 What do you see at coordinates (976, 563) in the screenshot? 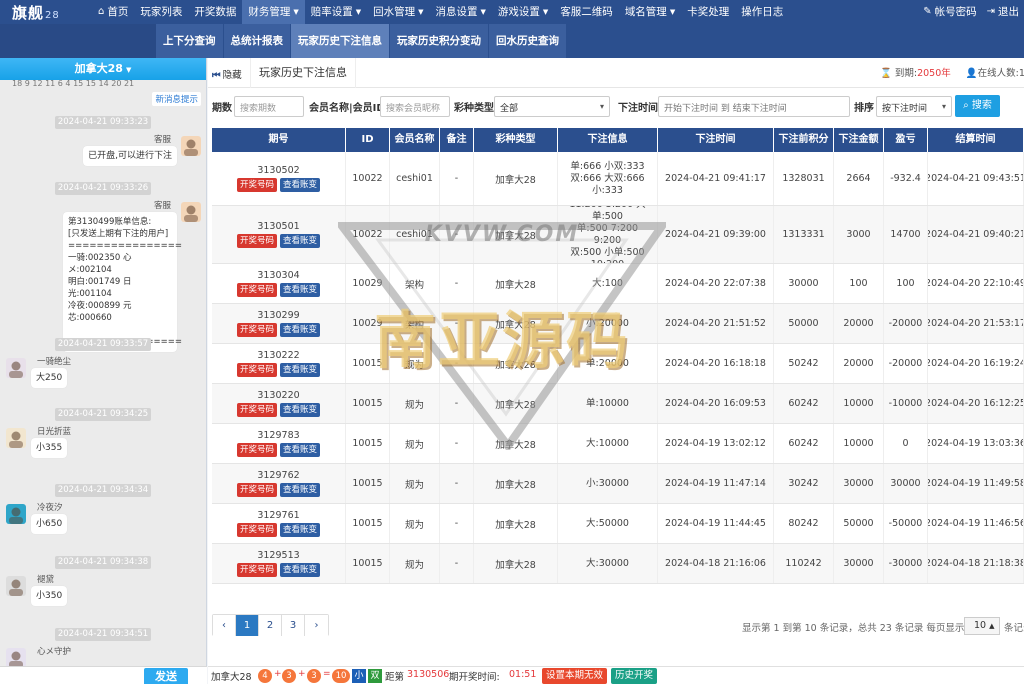
I see `cell-settle: 2024-04-18 21:18:38` at bounding box center [976, 563].